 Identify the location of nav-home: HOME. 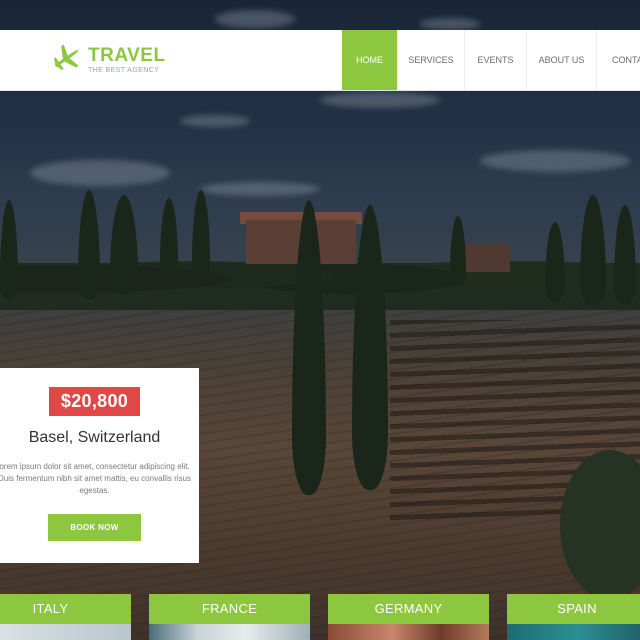
(369, 60).